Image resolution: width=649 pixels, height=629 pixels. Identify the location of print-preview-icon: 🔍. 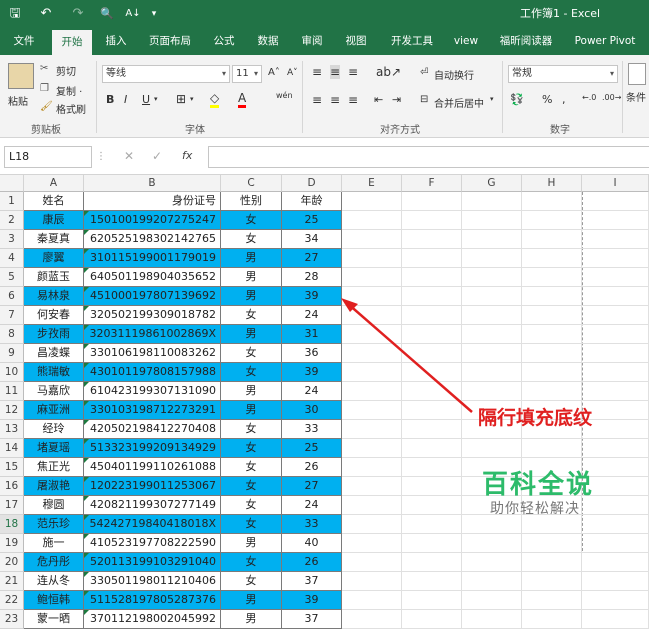
(107, 14).